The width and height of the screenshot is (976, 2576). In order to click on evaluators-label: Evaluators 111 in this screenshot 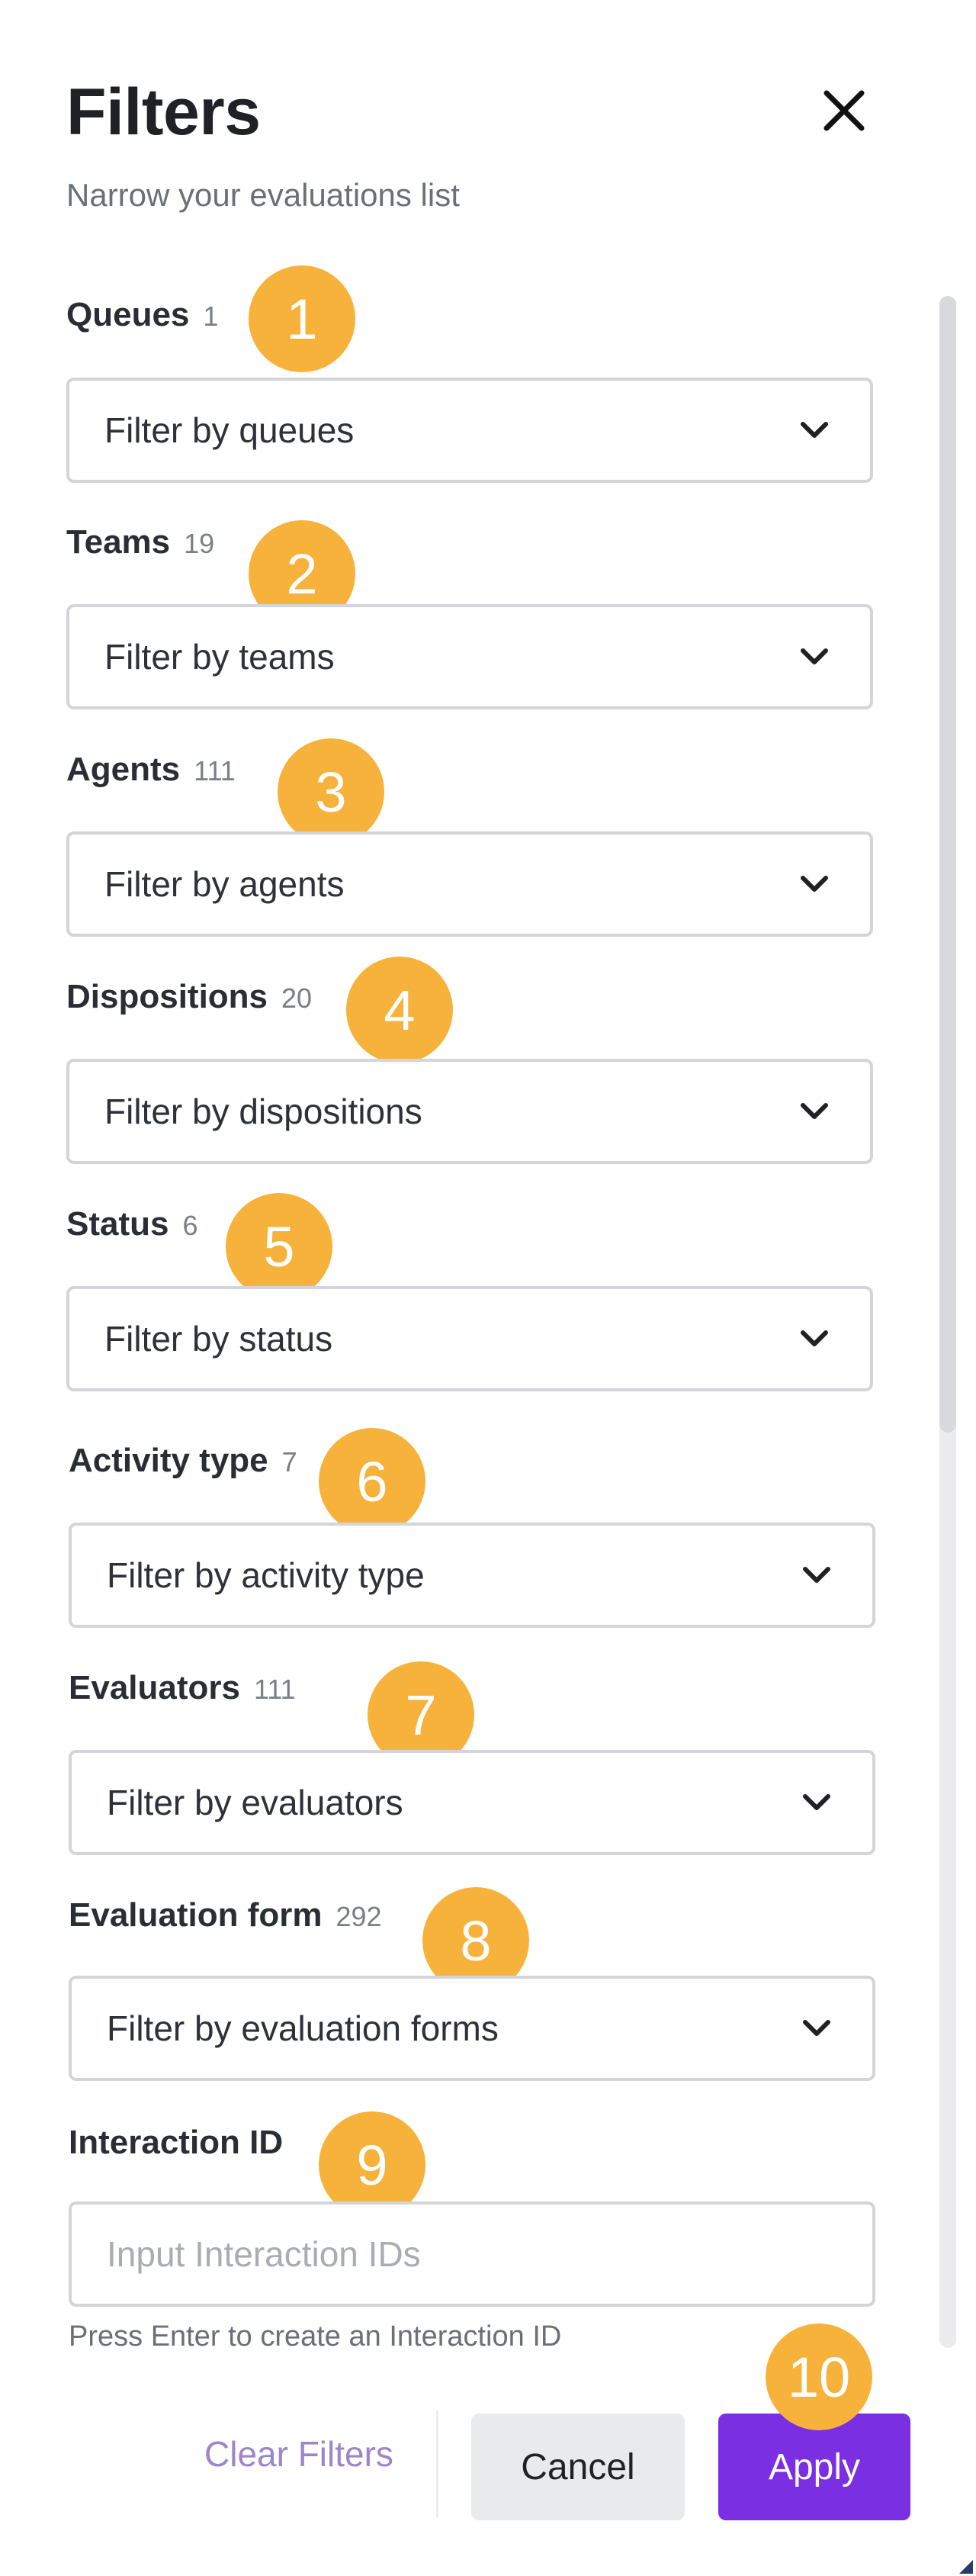, I will do `click(182, 1688)`.